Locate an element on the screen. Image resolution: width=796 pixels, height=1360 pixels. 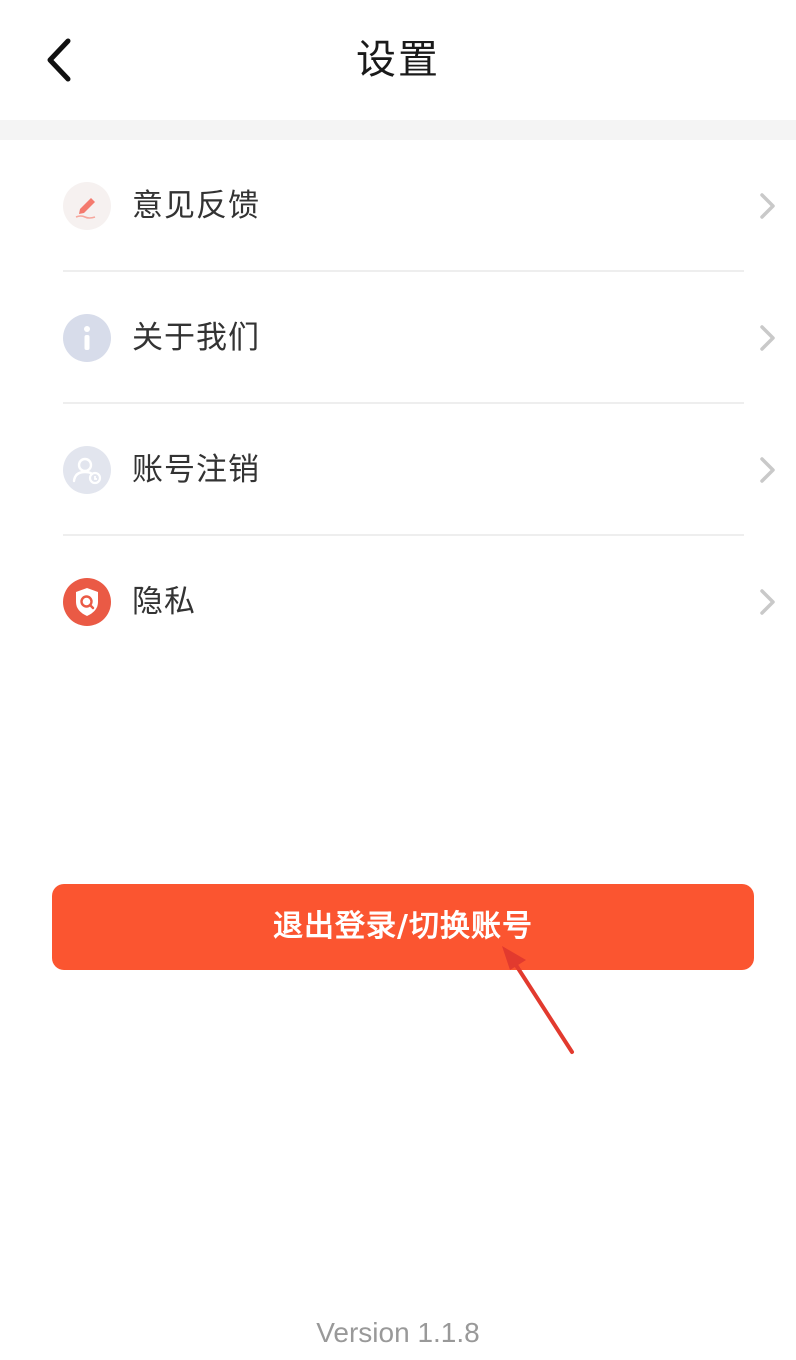
menu-item-privacy: 隐私 is located at coordinates (398, 602).